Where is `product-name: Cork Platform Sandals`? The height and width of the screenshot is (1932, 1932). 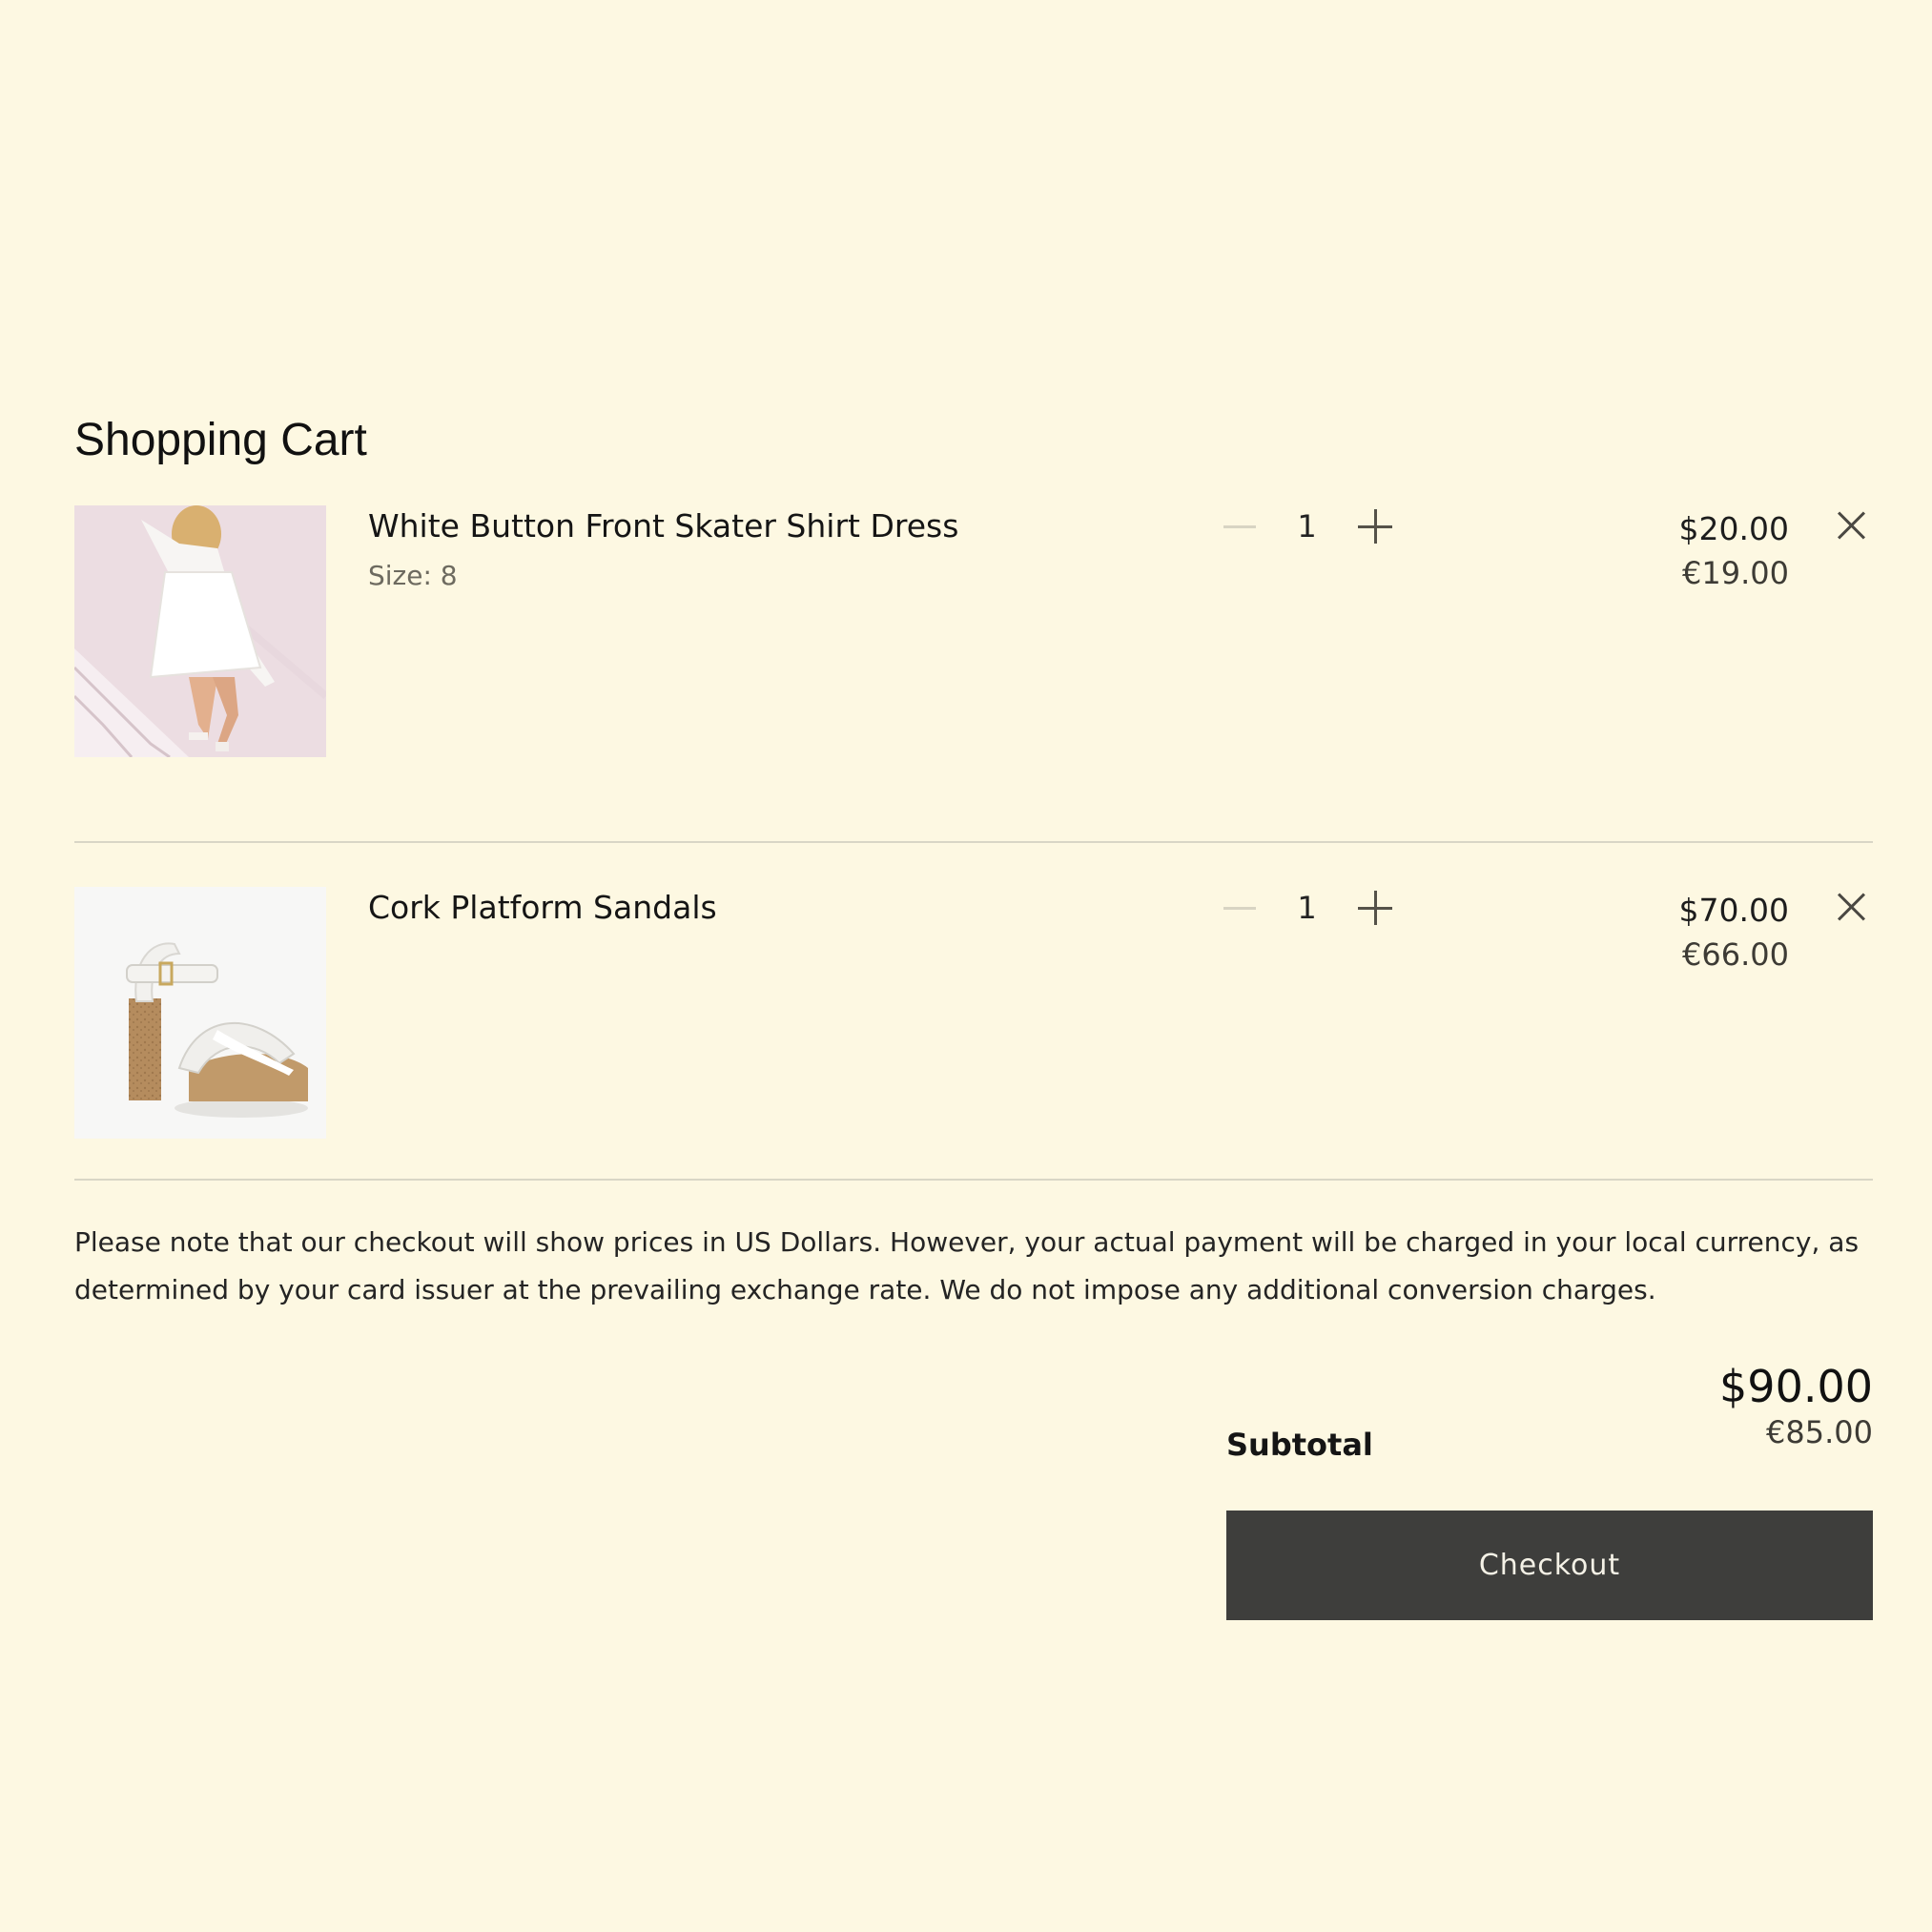 product-name: Cork Platform Sandals is located at coordinates (542, 908).